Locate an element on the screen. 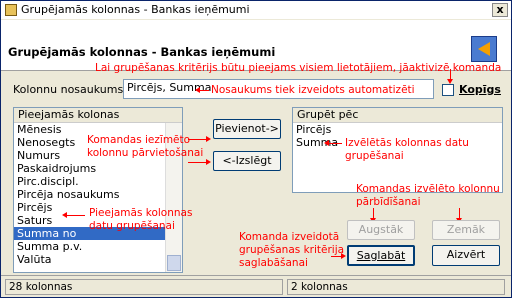 The height and width of the screenshot is (298, 512). grouped-count: 2 kolonnas is located at coordinates (396, 287).